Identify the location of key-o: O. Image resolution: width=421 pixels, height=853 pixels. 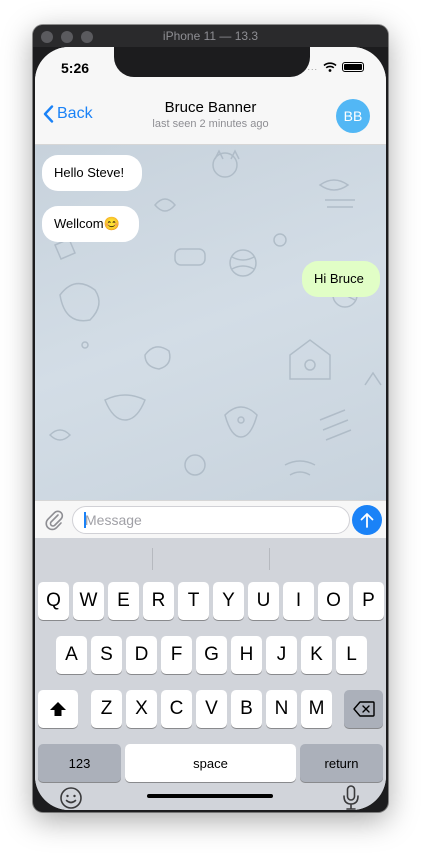
(333, 601).